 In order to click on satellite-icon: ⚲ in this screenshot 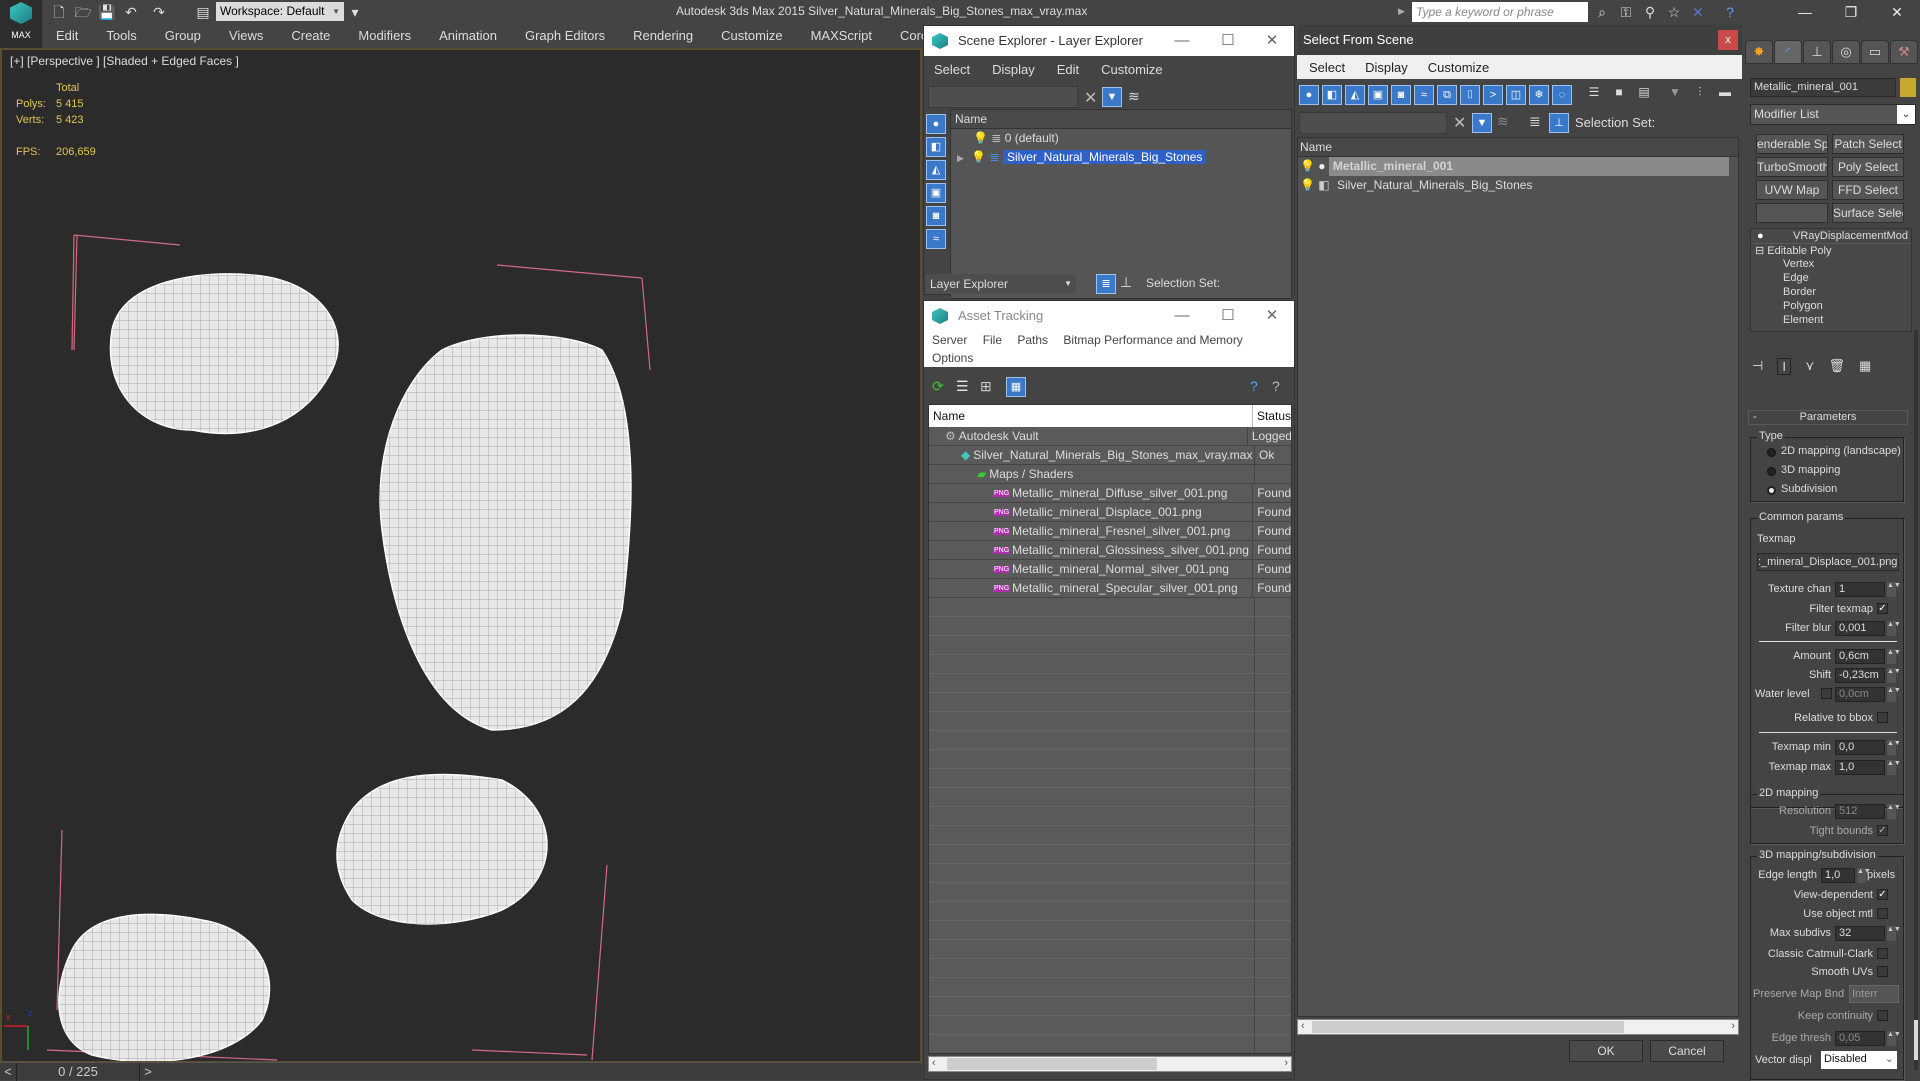, I will do `click(1650, 12)`.